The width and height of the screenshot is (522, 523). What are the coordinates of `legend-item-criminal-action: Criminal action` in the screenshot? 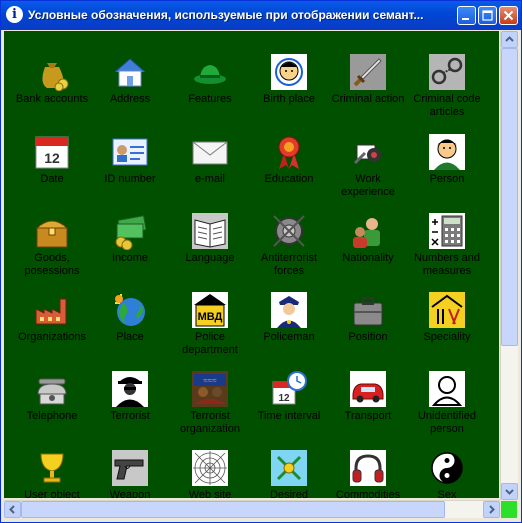 It's located at (368, 79).